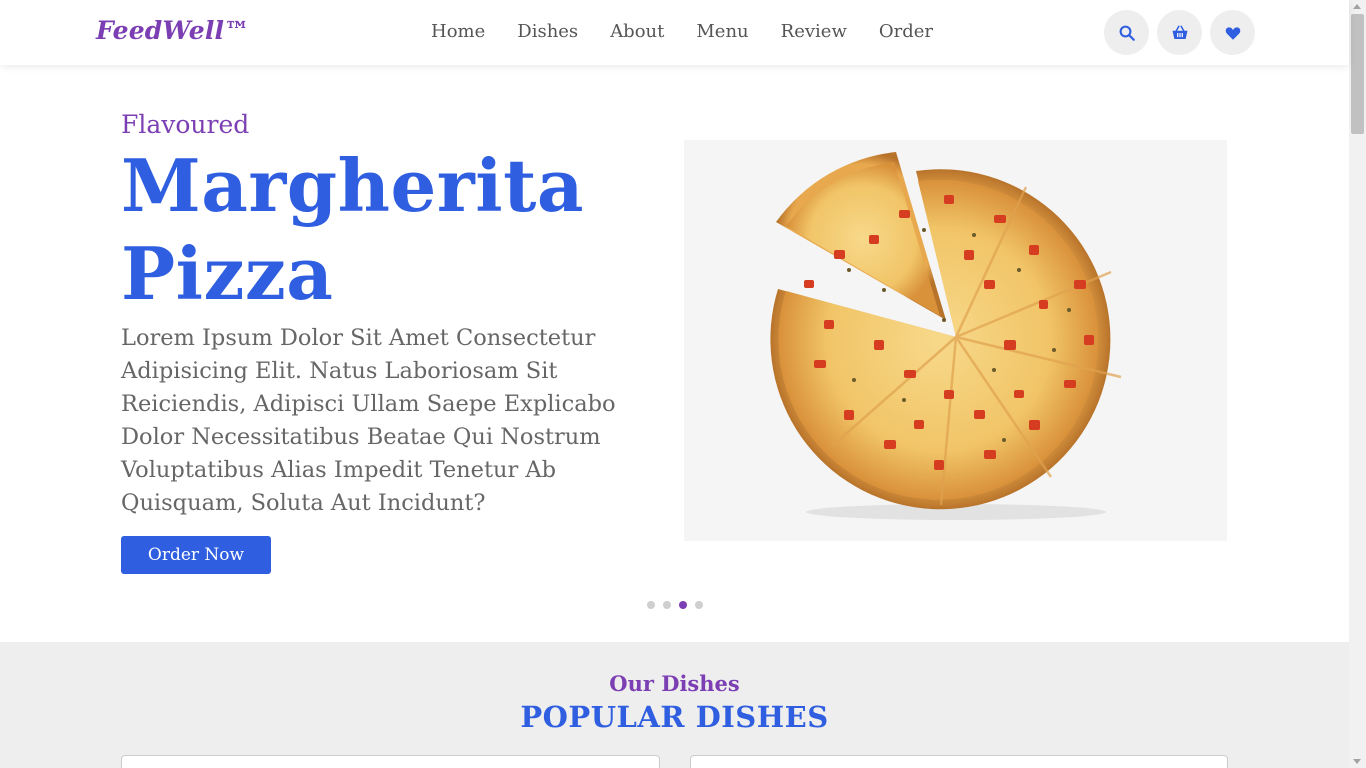  Describe the element at coordinates (674, 683) in the screenshot. I see `dishes-subtitle: Our Dishes` at that location.